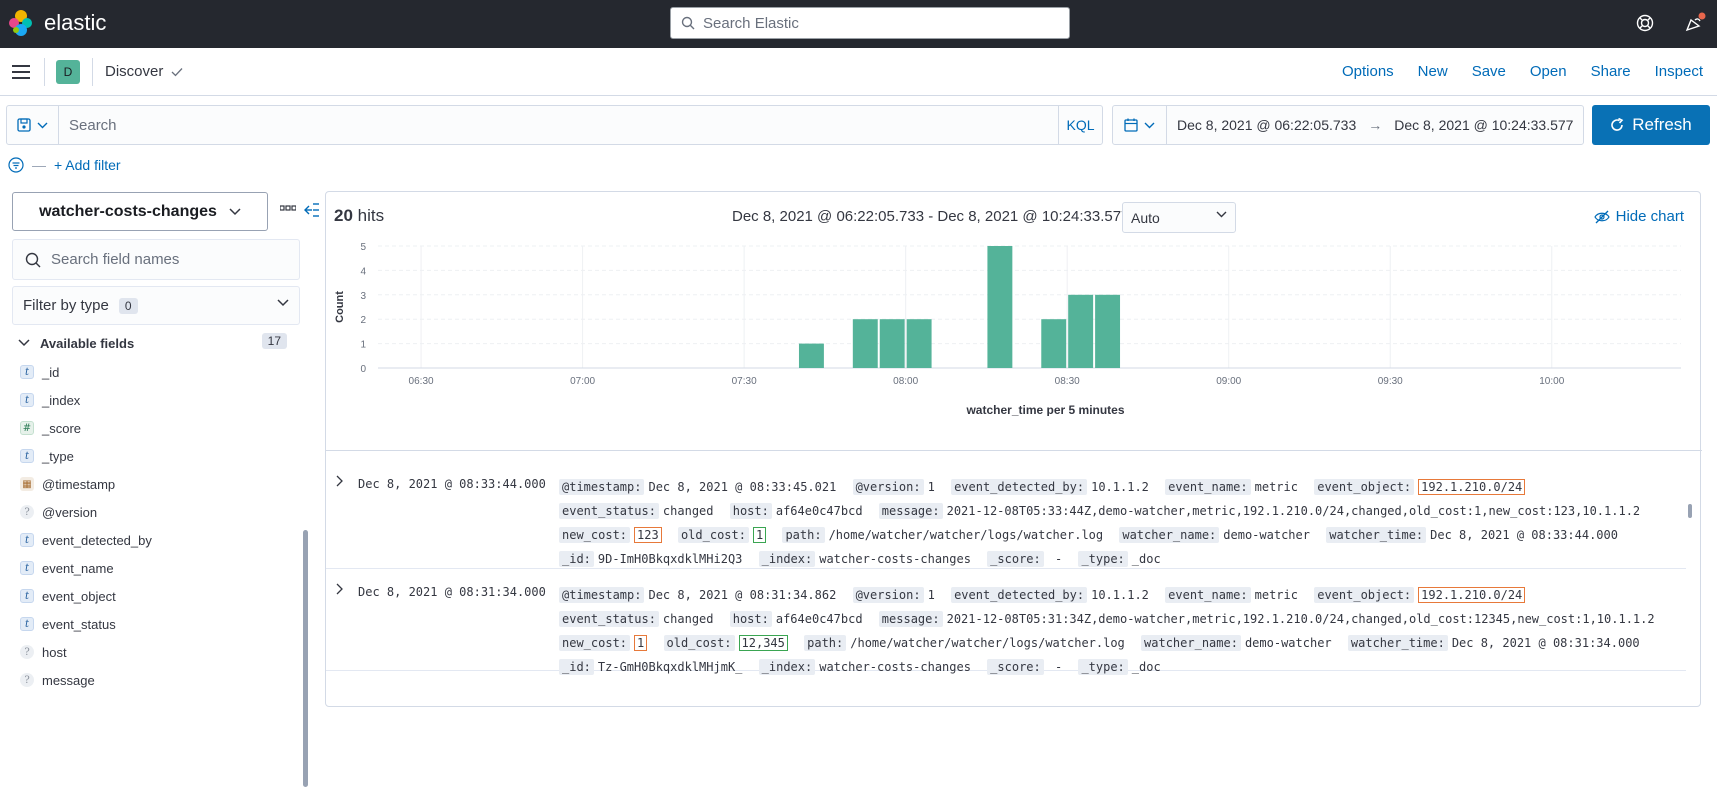 The image size is (1717, 787). I want to click on hide-chart-button: Hide chart, so click(1638, 216).